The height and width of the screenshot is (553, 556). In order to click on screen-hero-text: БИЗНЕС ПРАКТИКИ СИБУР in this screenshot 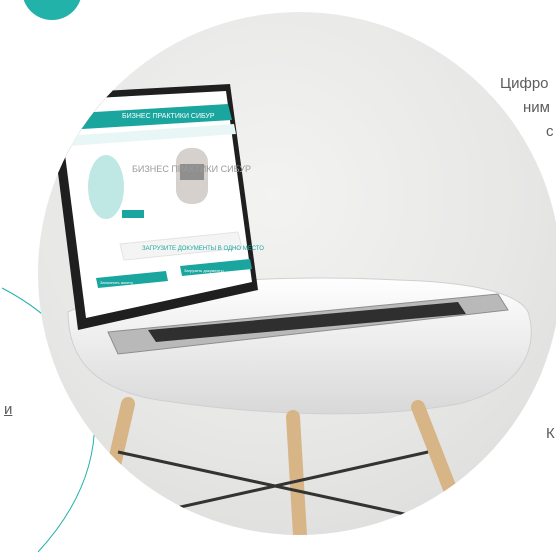, I will do `click(191, 169)`.